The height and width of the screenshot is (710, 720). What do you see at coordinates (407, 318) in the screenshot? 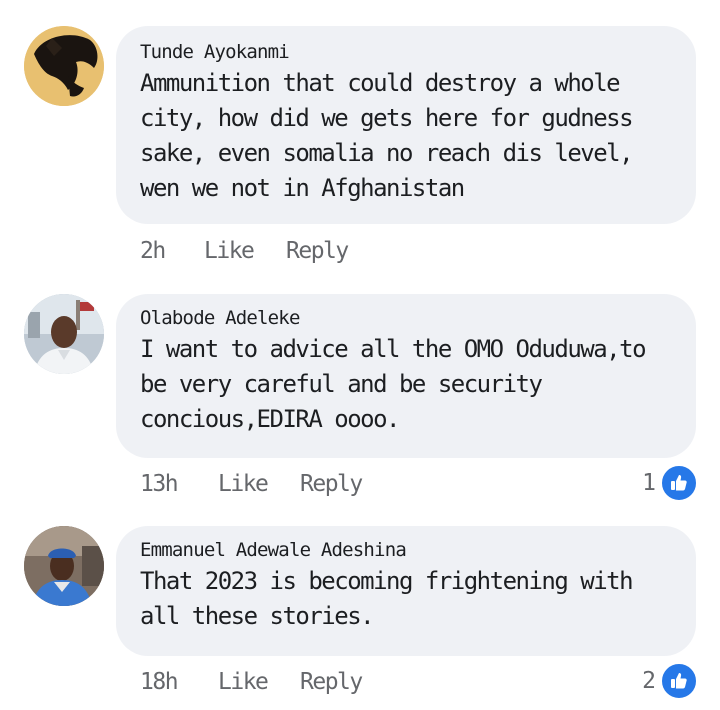
I see `comment-author: Olabode Adeleke` at bounding box center [407, 318].